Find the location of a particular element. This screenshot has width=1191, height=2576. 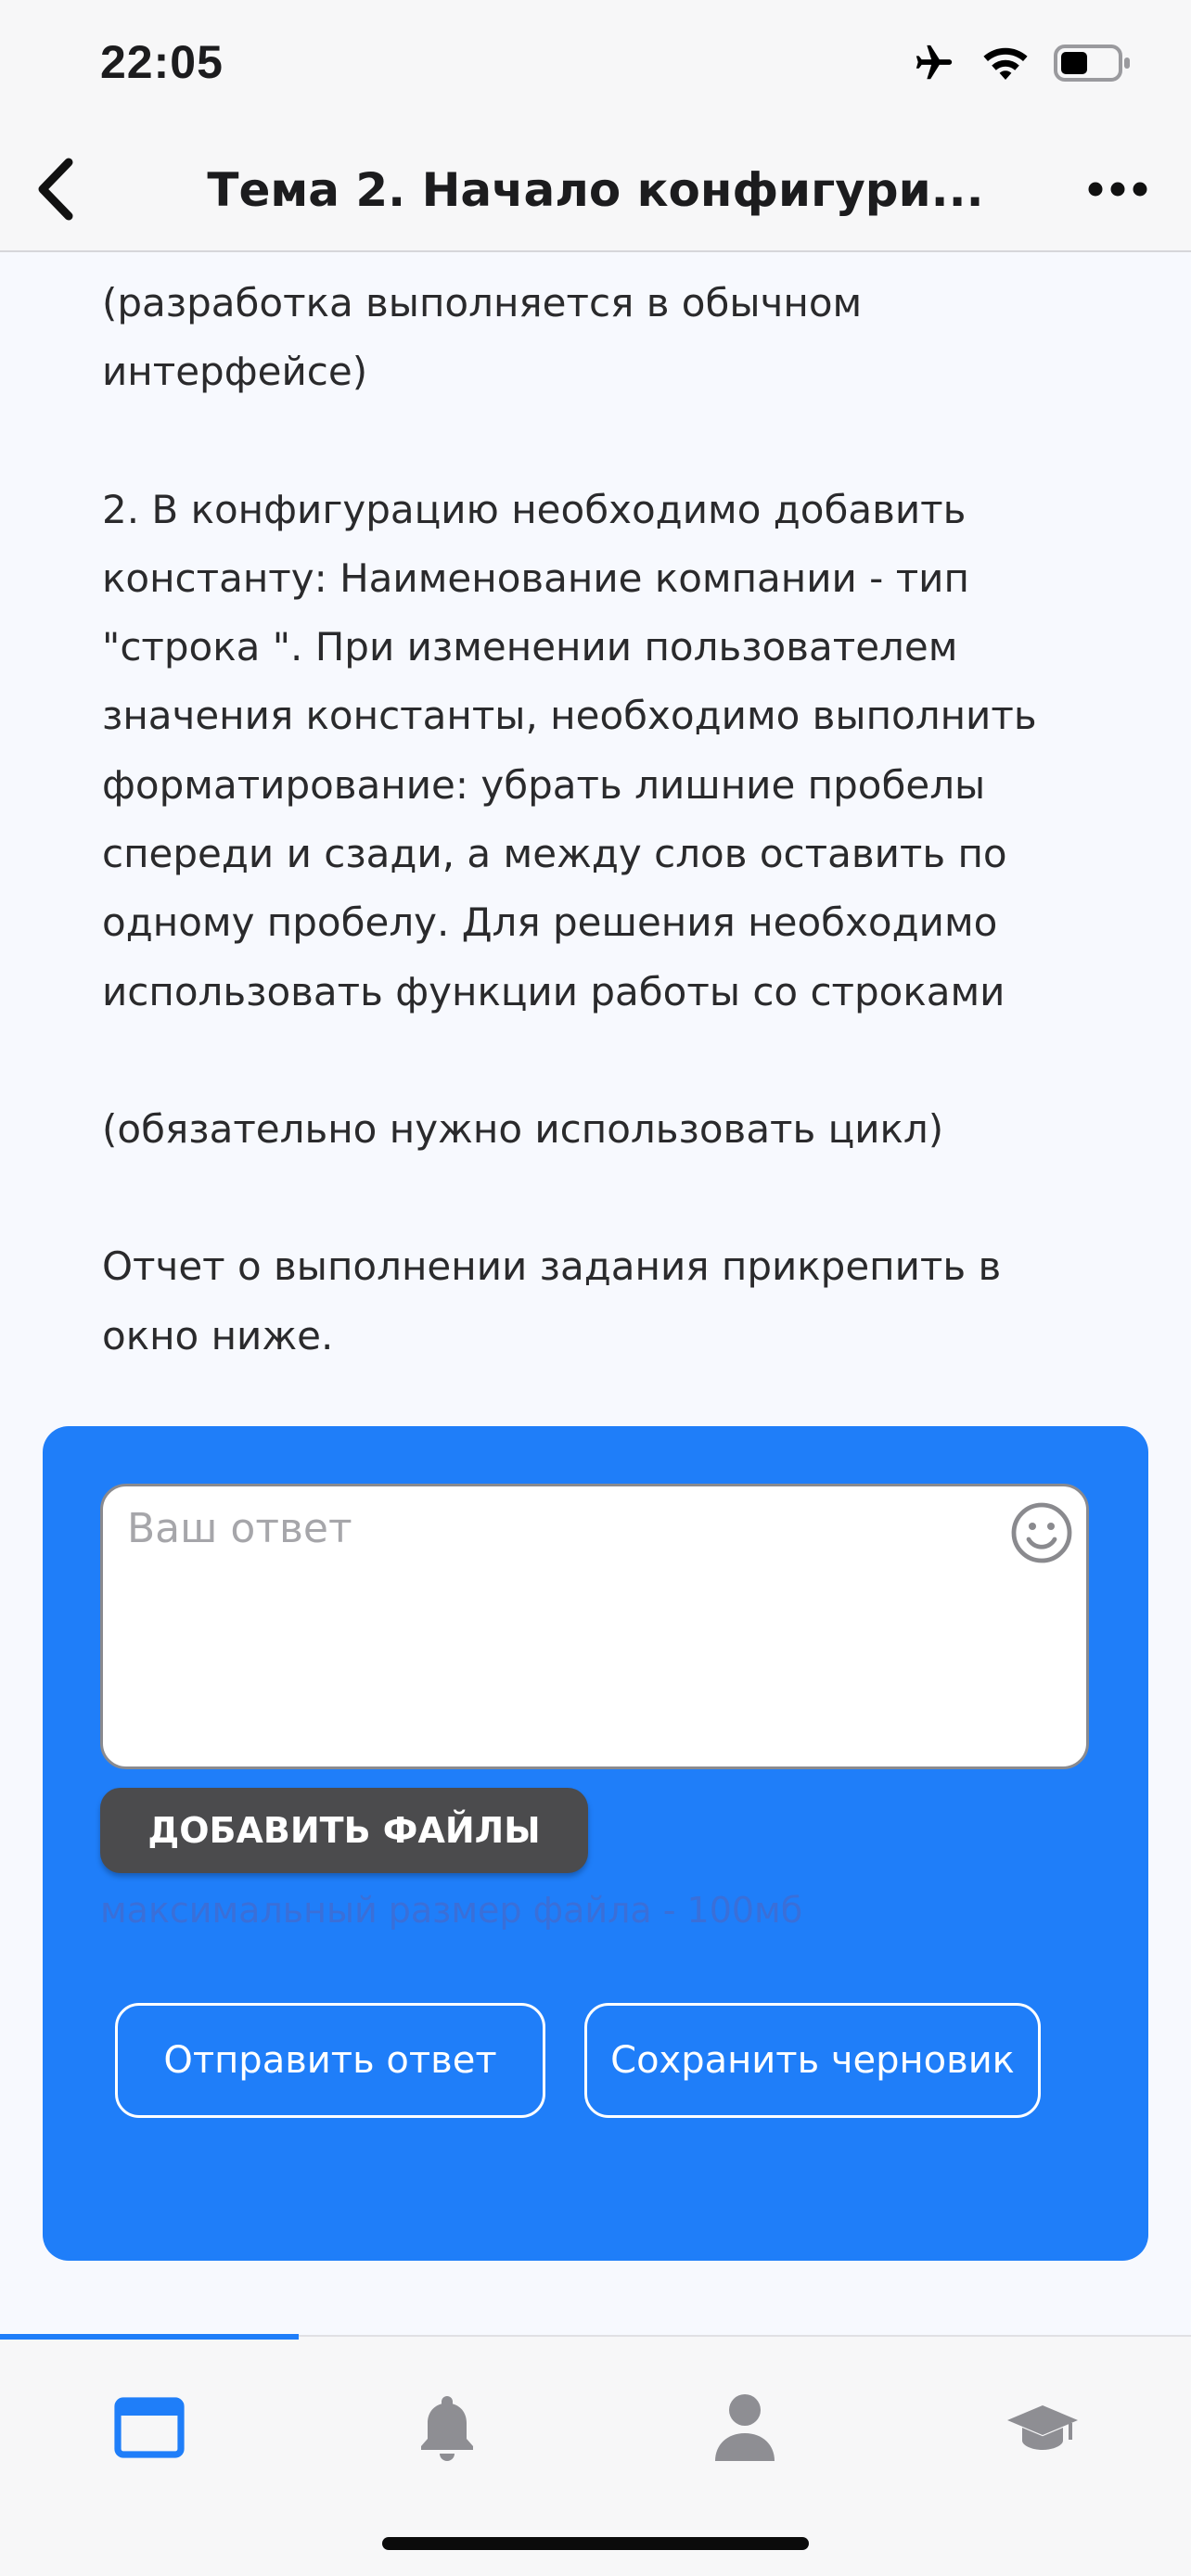

active-tab-indicator is located at coordinates (149, 2337).